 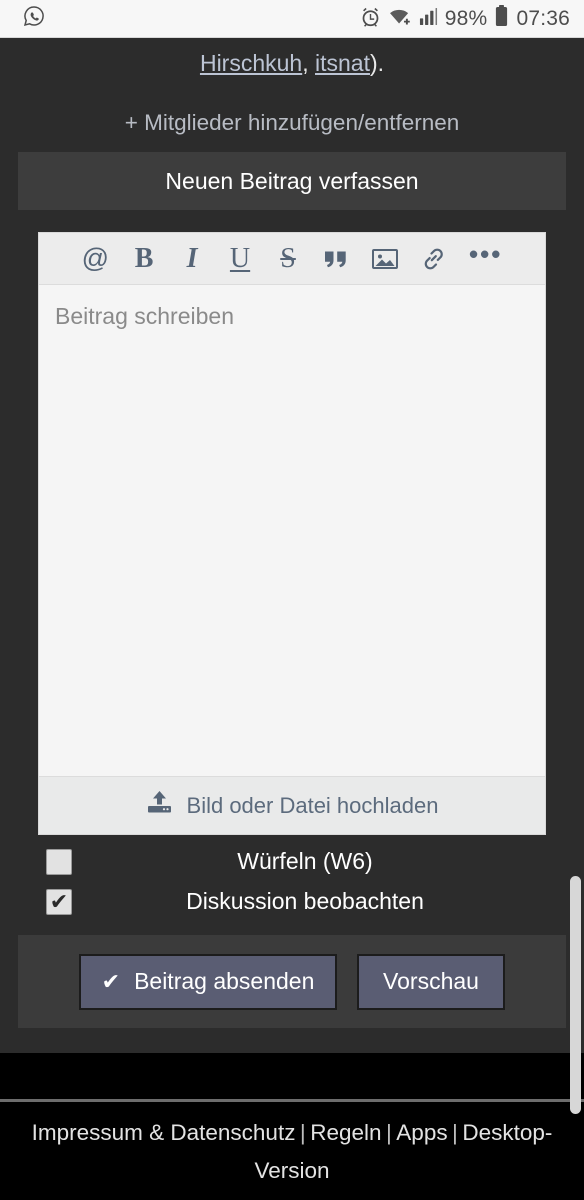 I want to click on post-textarea-placeholder: Beitrag schreiben, so click(x=144, y=316).